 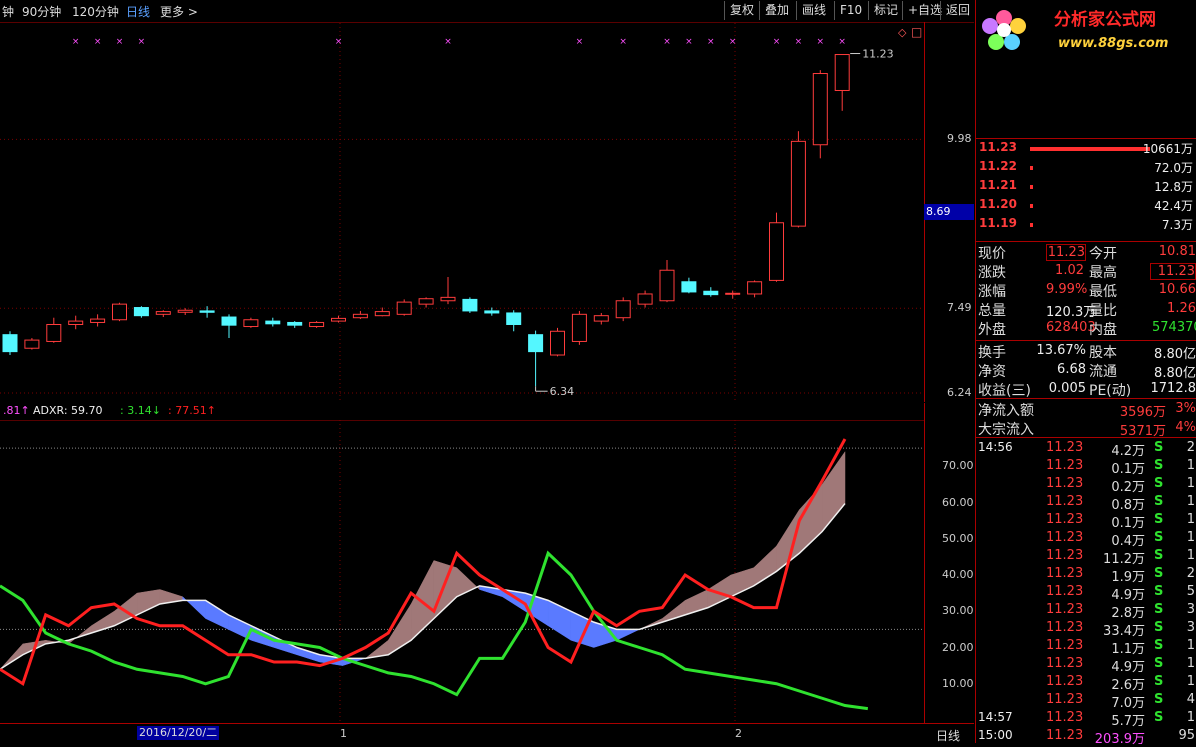 I want to click on tick-row: 11.23 1.9万 S 2, so click(x=1086, y=575).